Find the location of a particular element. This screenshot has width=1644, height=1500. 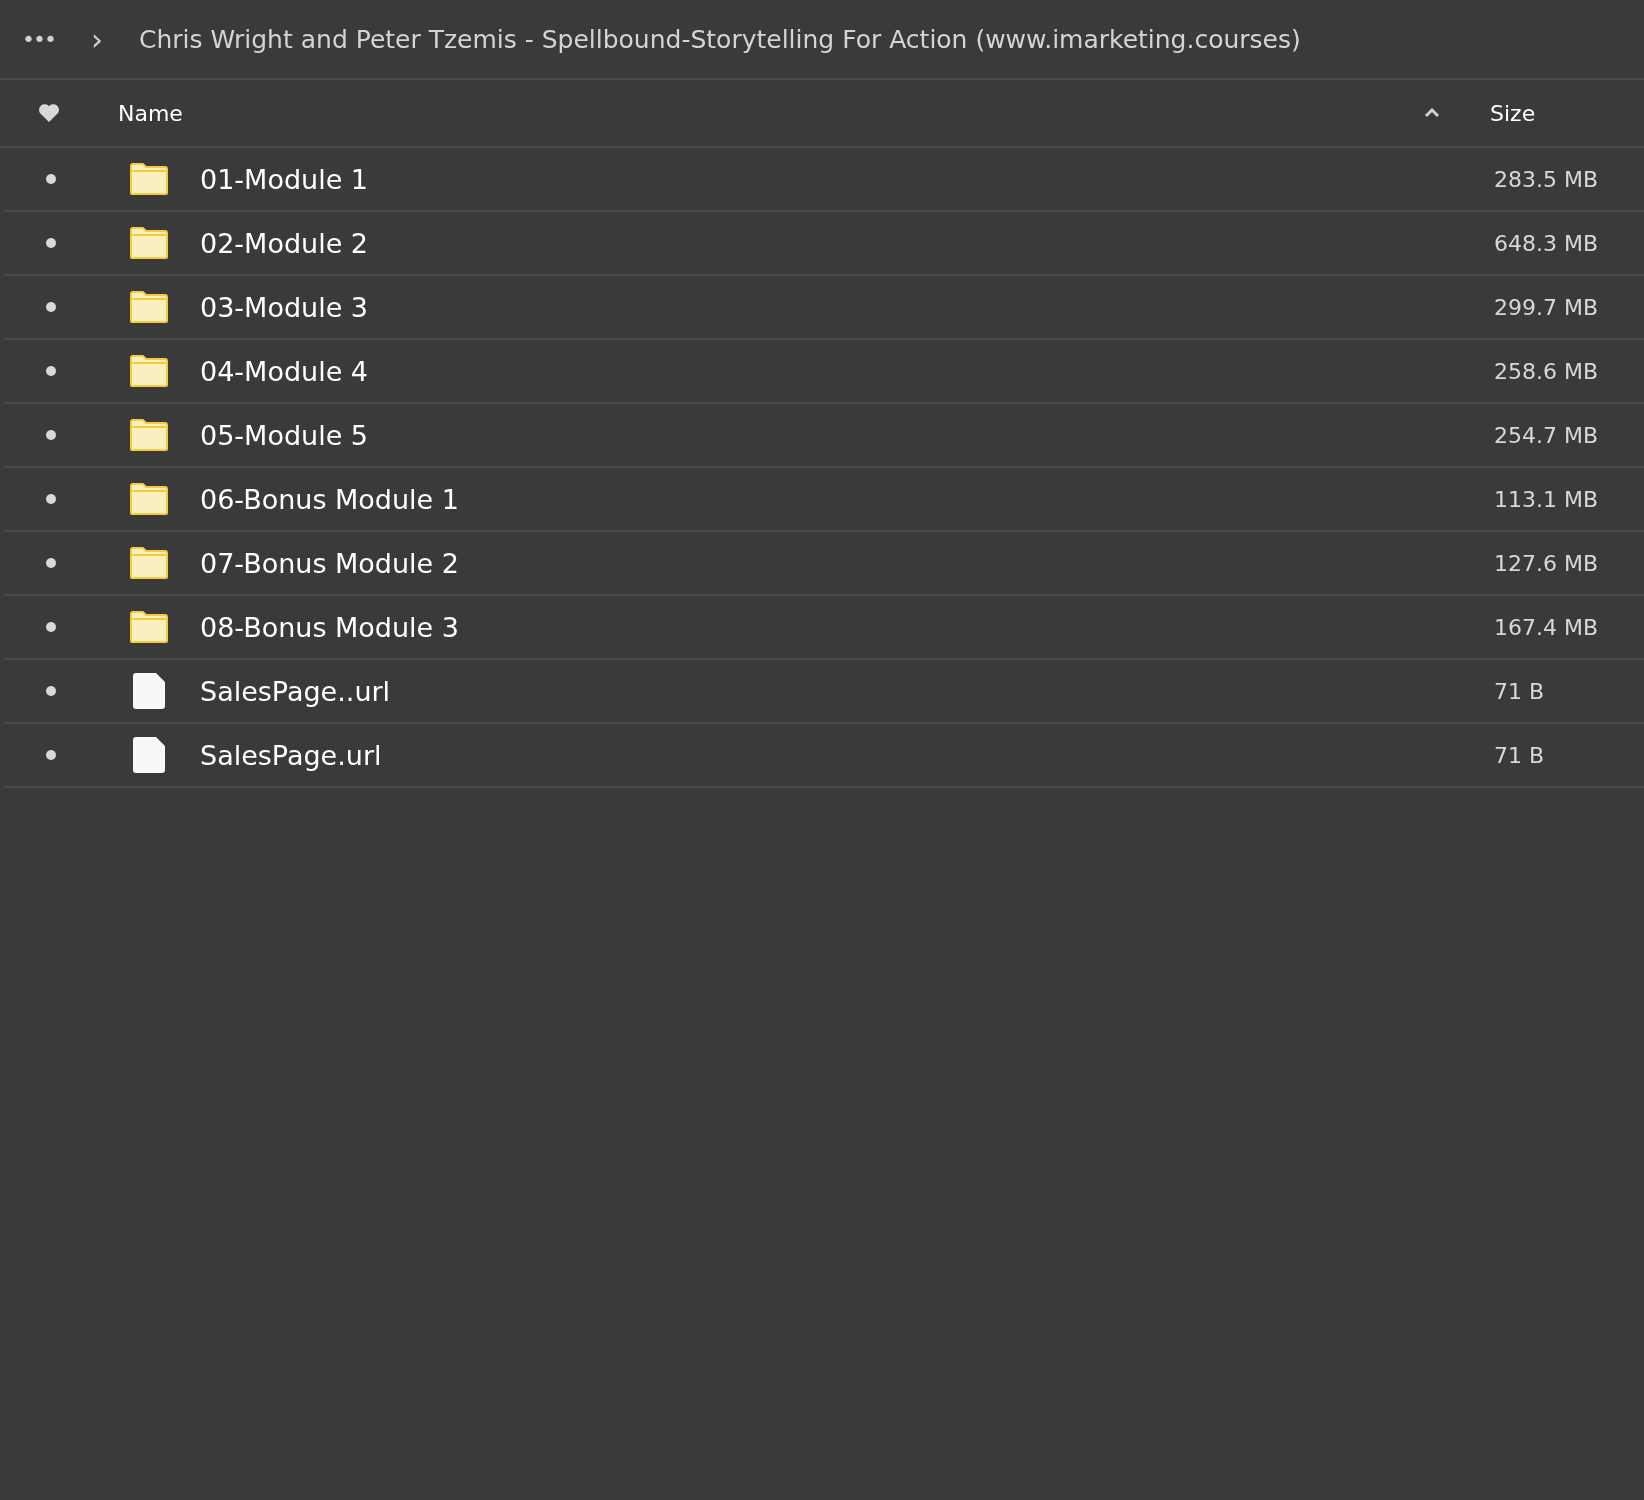

file-size: 648.3 MB is located at coordinates (1547, 243).